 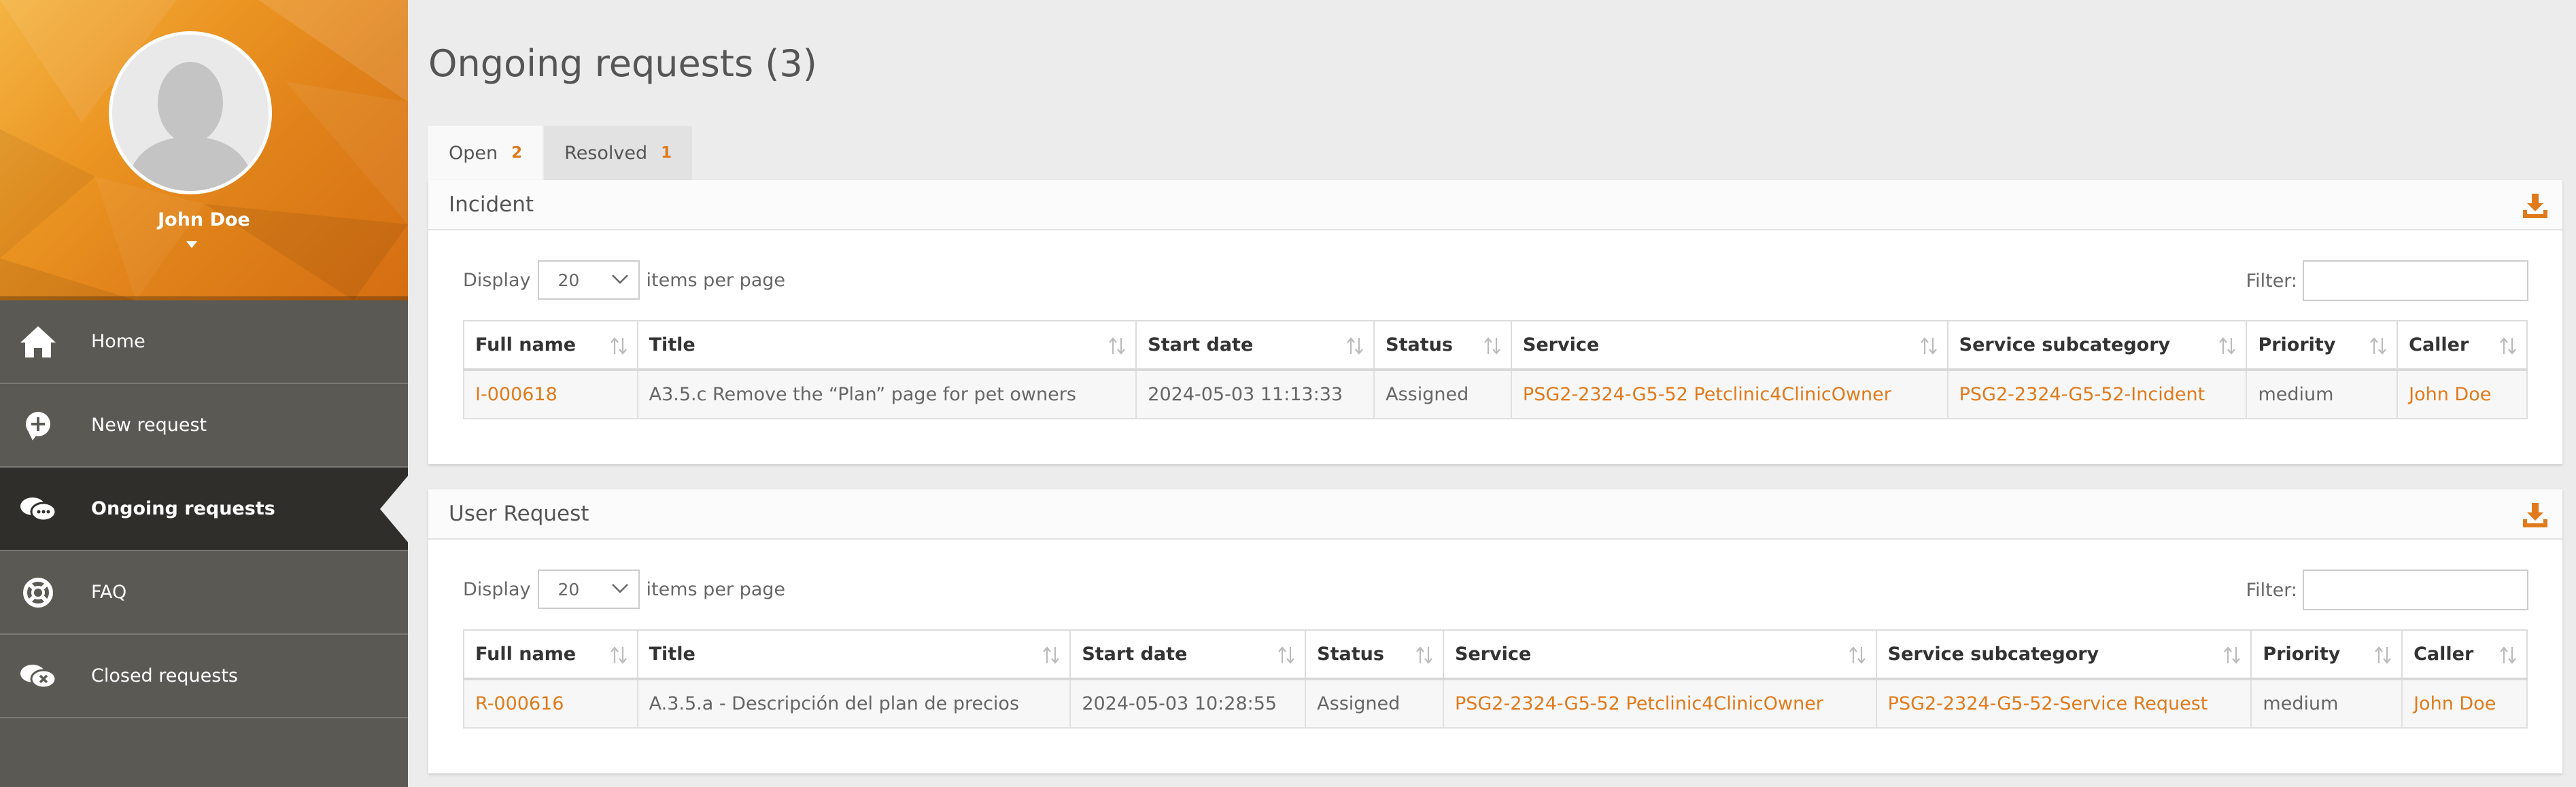 What do you see at coordinates (38, 676) in the screenshot?
I see `closed-chat-icon` at bounding box center [38, 676].